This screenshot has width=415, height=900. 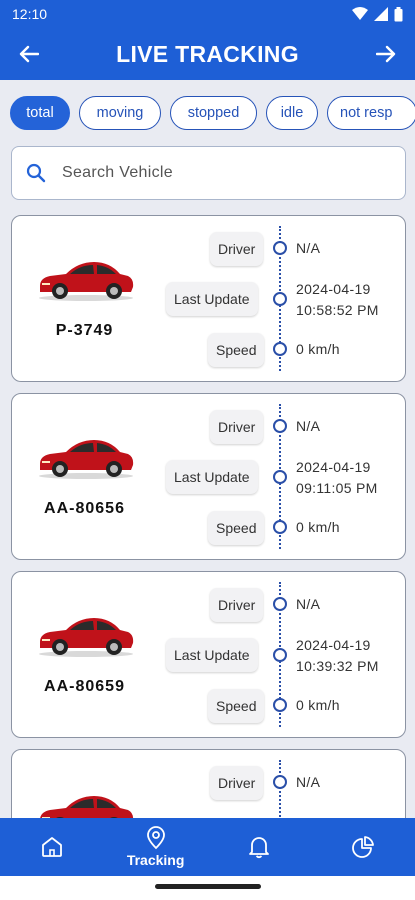 What do you see at coordinates (208, 783) in the screenshot?
I see `vehicle-card: Driver N/A` at bounding box center [208, 783].